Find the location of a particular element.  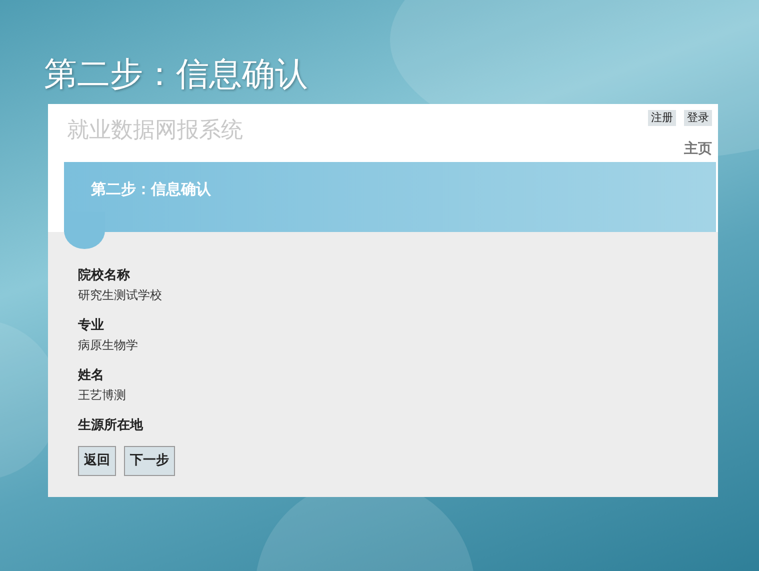

action-button: 下一步 is located at coordinates (149, 461).